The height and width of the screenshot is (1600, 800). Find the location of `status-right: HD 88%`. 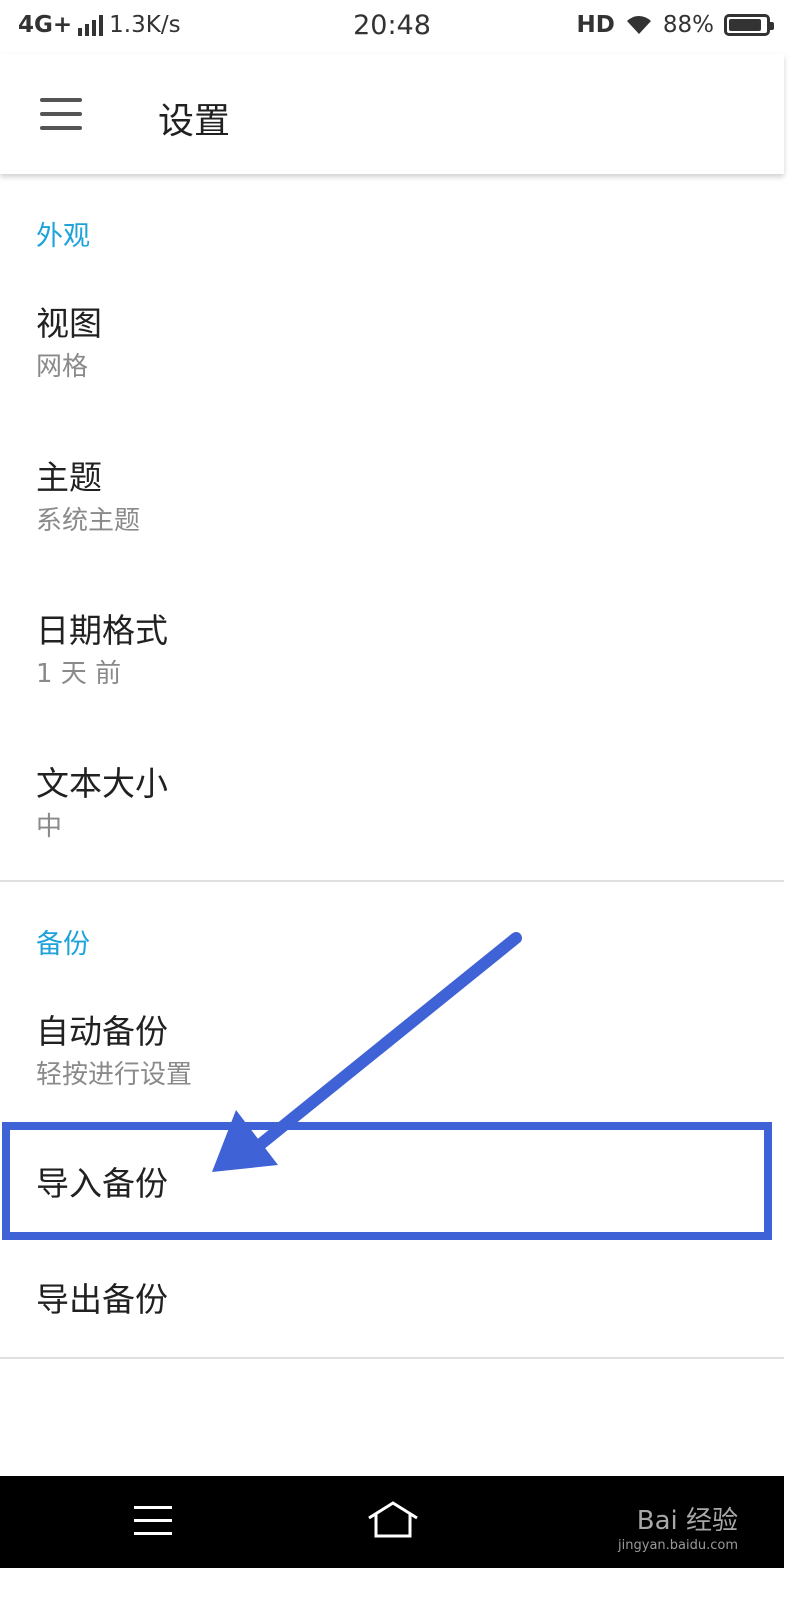

status-right: HD 88% is located at coordinates (675, 25).